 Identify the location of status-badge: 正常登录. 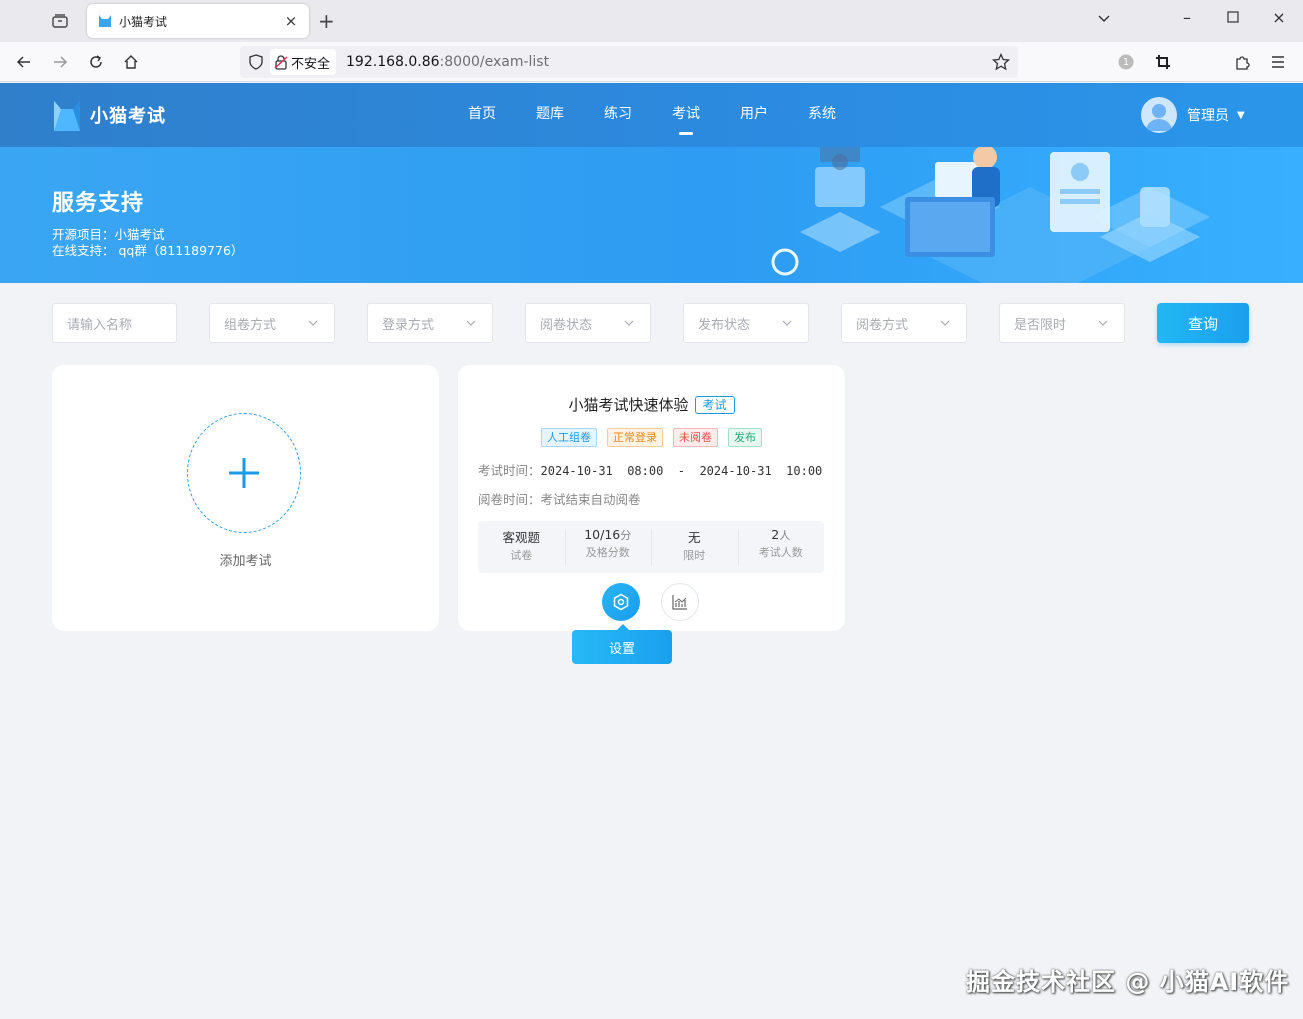
(635, 437).